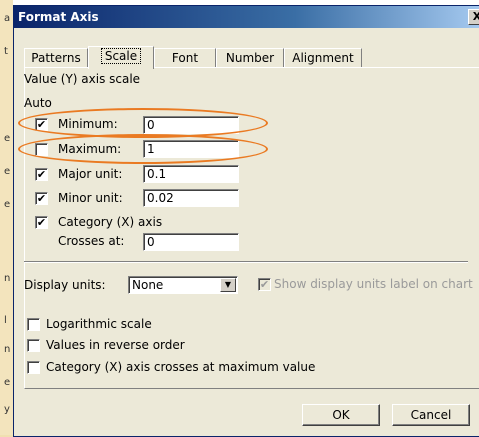  Describe the element at coordinates (228, 285) in the screenshot. I see `chevron-down-icon: ▼` at that location.